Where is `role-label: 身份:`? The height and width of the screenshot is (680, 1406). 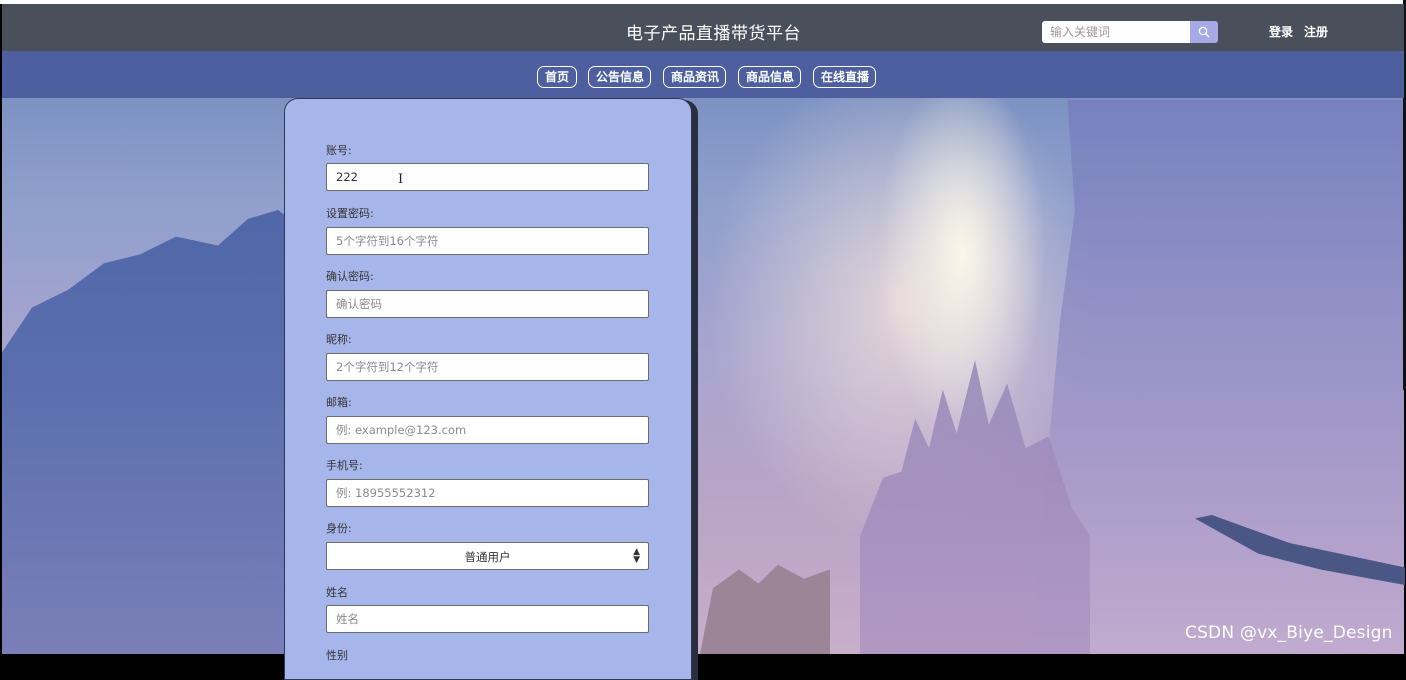
role-label: 身份: is located at coordinates (339, 528).